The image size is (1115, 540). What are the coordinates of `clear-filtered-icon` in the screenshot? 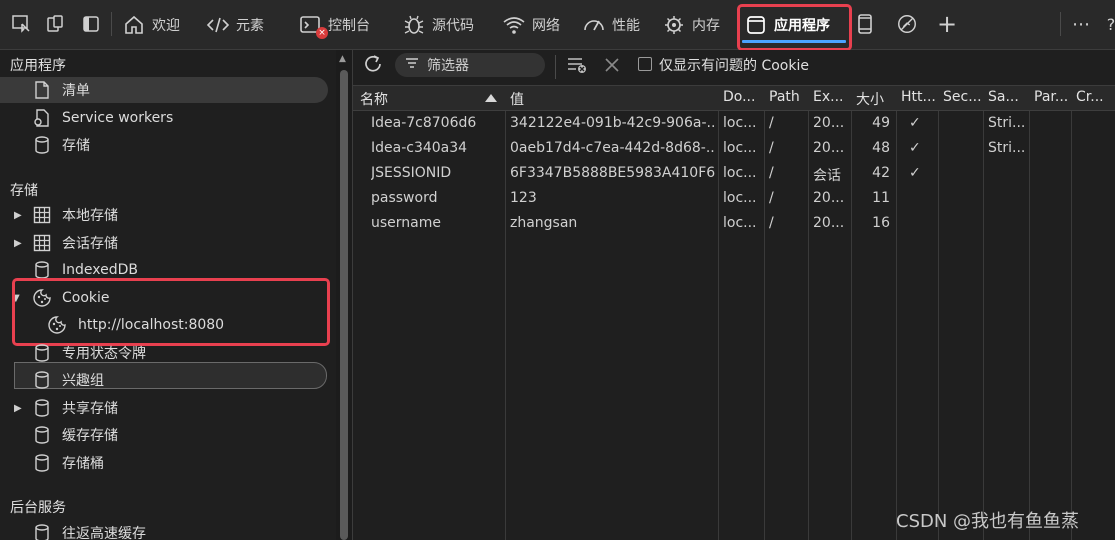 It's located at (578, 67).